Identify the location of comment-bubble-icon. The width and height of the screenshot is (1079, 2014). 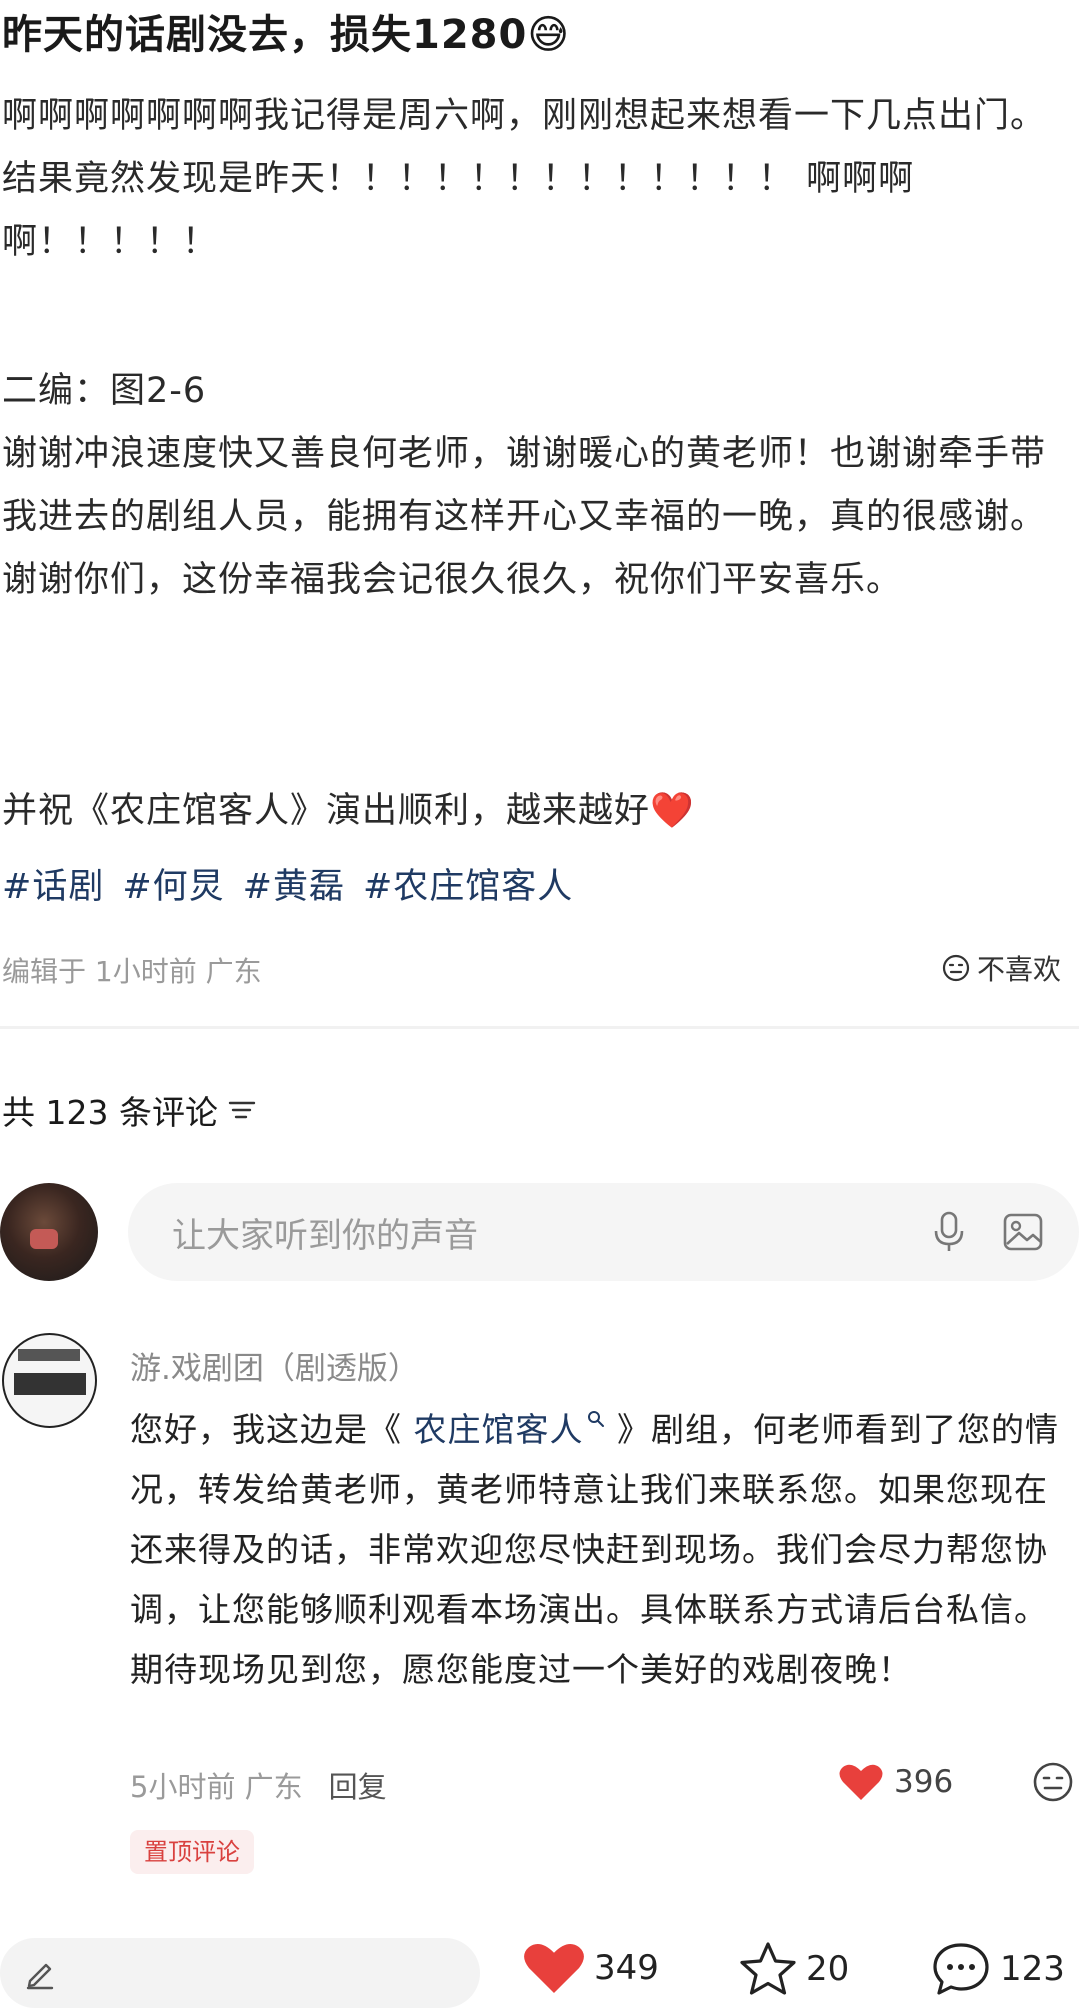
(961, 1969).